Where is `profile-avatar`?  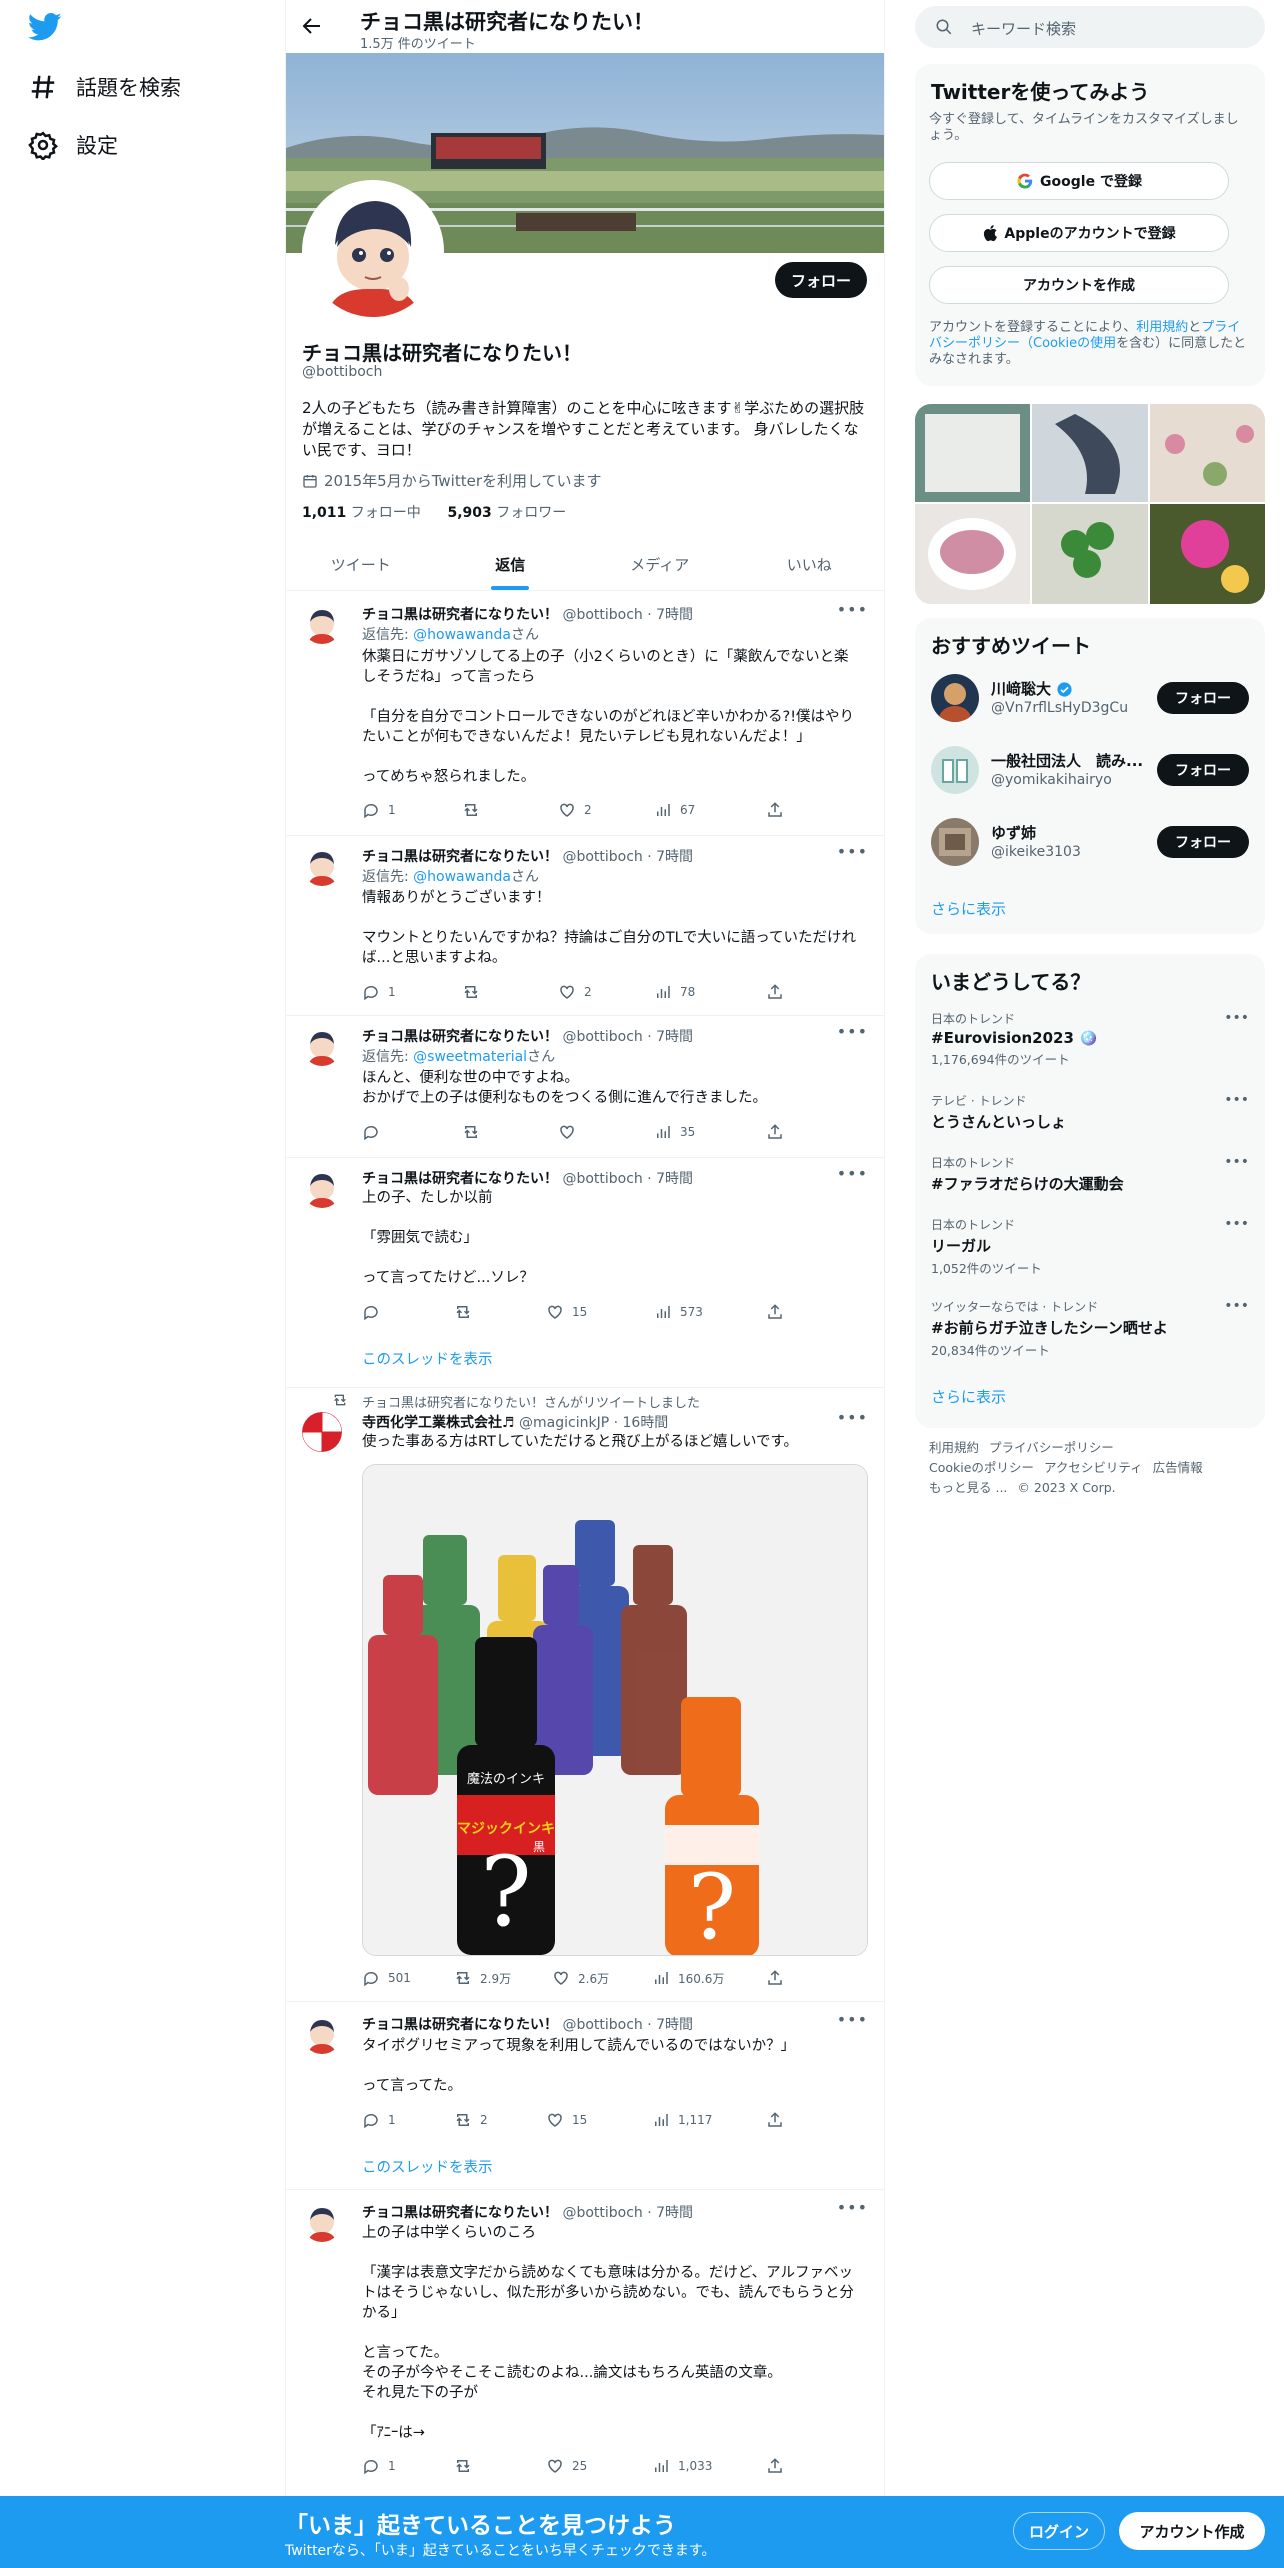 profile-avatar is located at coordinates (373, 251).